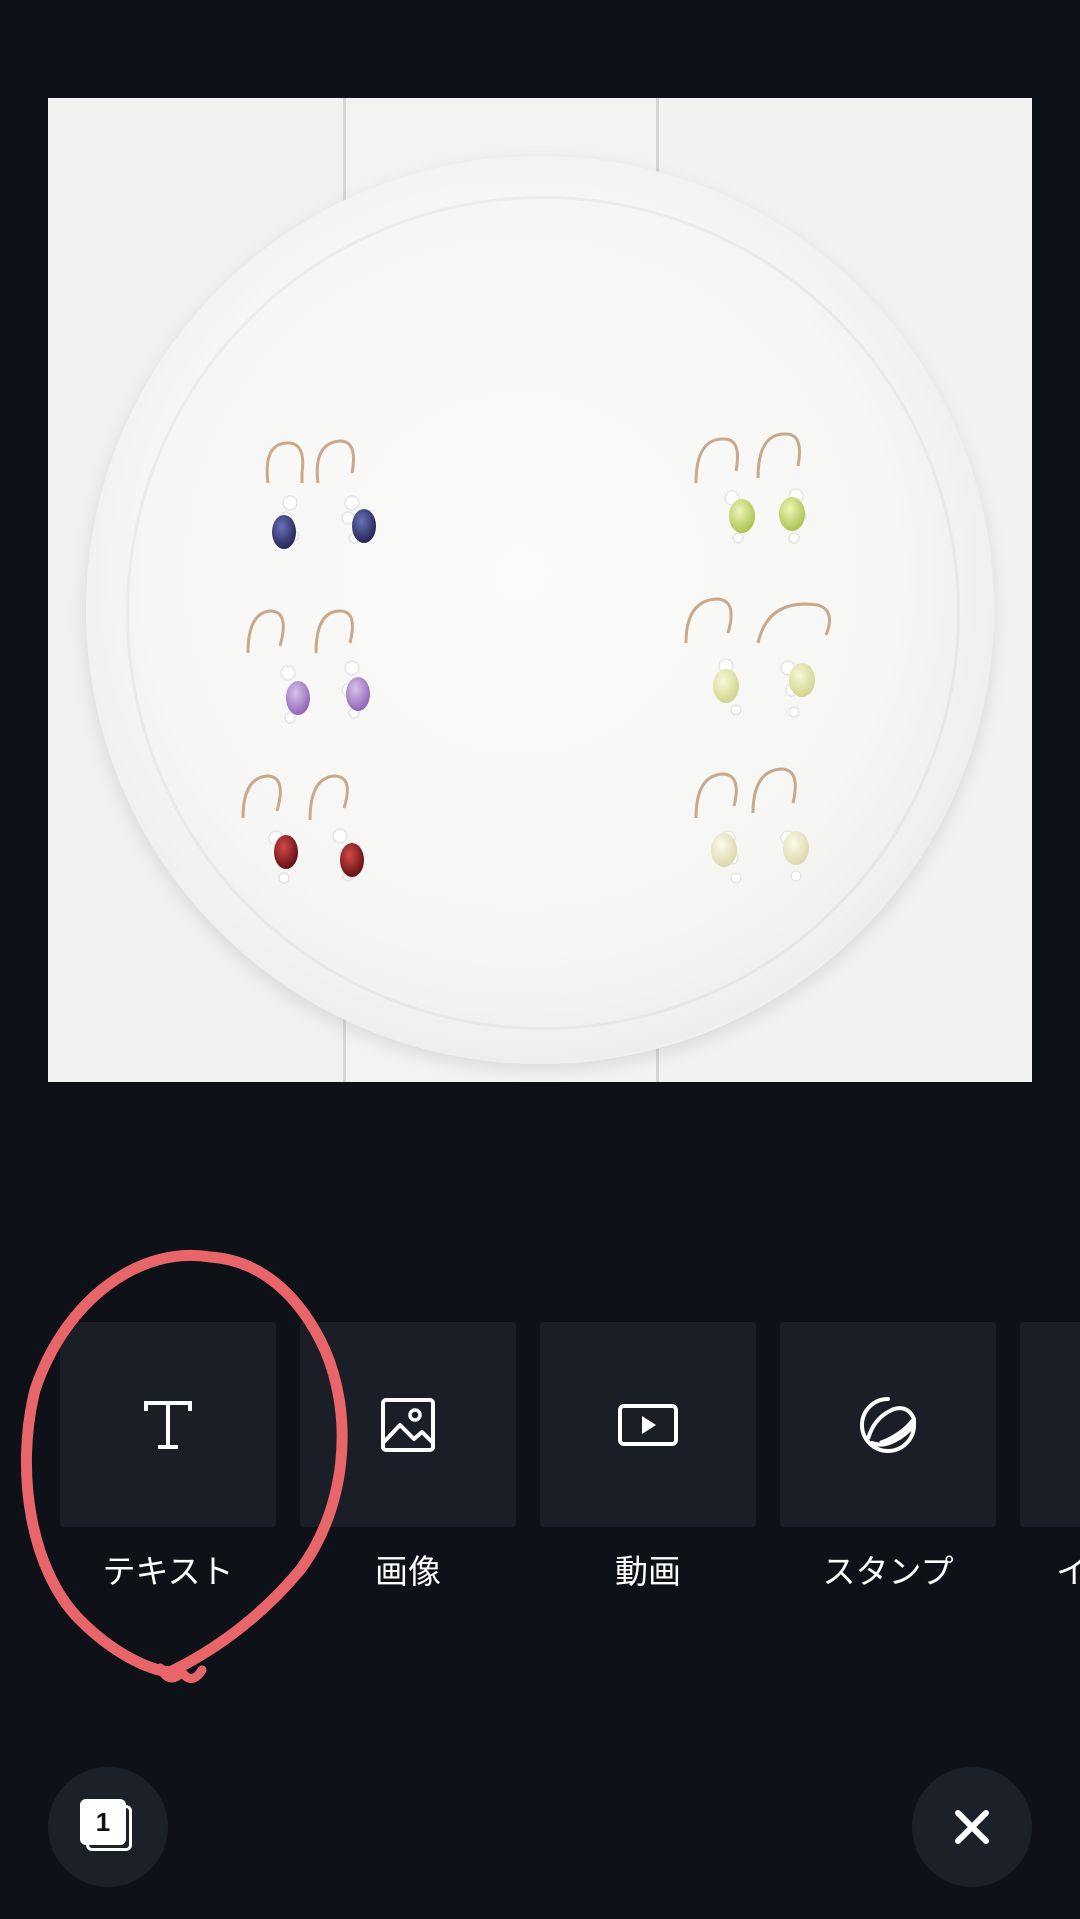 The height and width of the screenshot is (1919, 1080). I want to click on video-icon, so click(648, 1424).